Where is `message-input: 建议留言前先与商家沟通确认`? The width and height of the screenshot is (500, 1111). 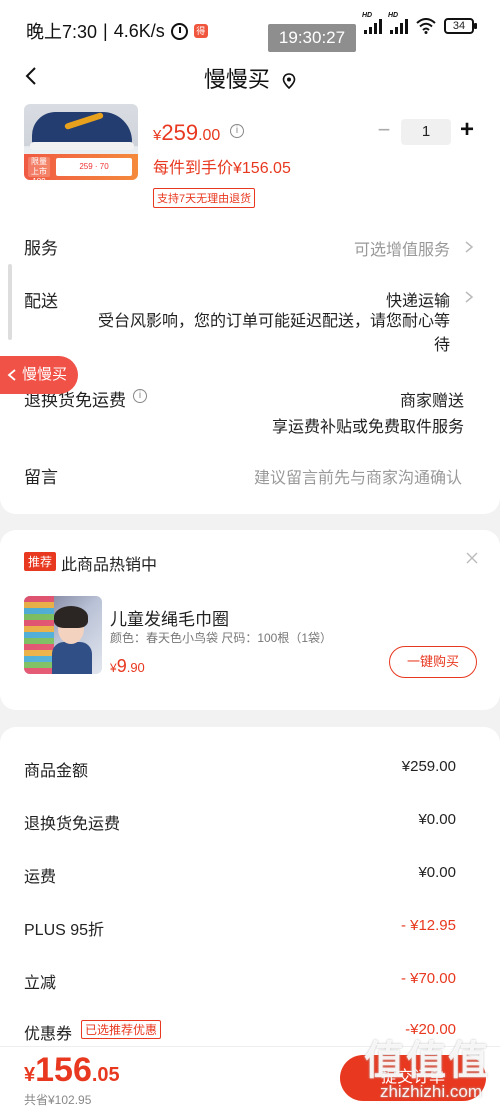
message-input: 建议留言前先与商家沟通确认 is located at coordinates (358, 476).